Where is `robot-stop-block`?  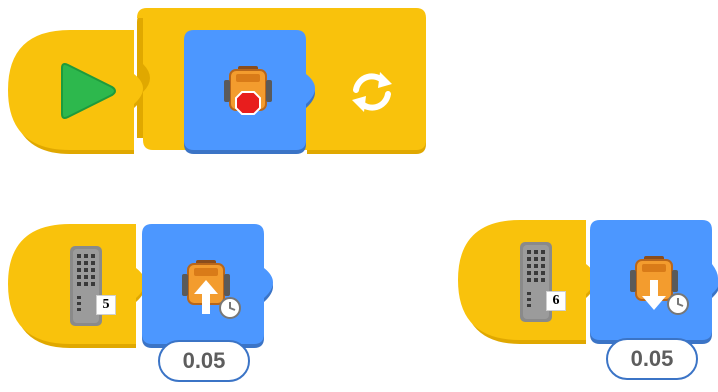 robot-stop-block is located at coordinates (259, 93).